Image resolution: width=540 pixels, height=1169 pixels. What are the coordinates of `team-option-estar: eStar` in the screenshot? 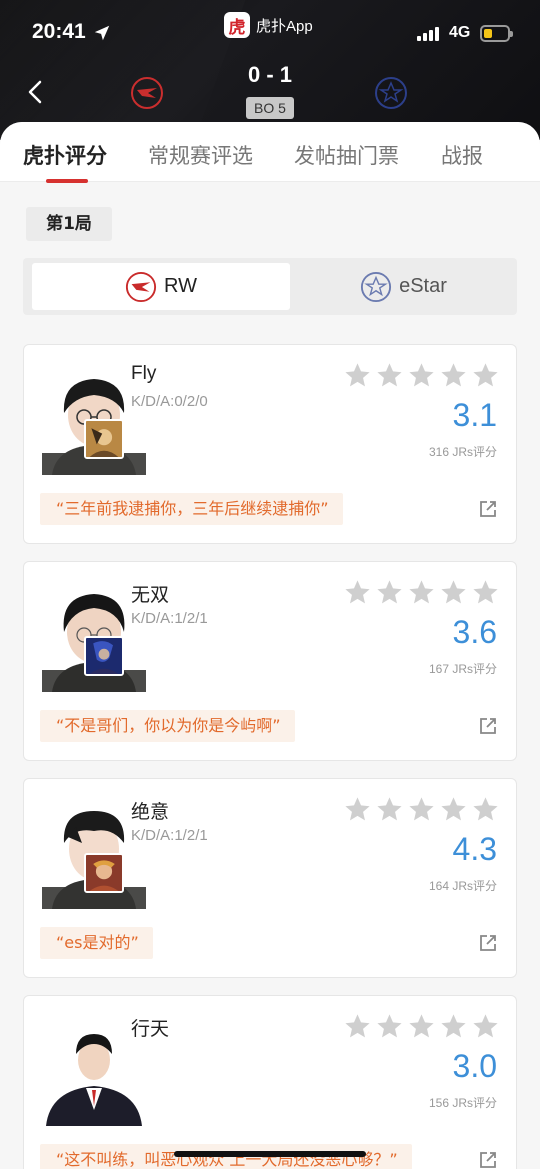 It's located at (403, 286).